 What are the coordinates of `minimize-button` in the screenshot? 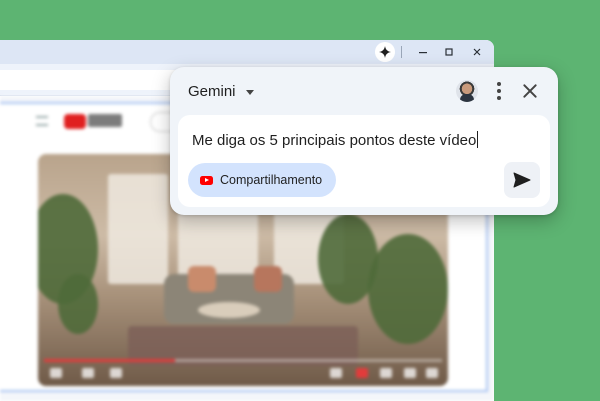 It's located at (423, 52).